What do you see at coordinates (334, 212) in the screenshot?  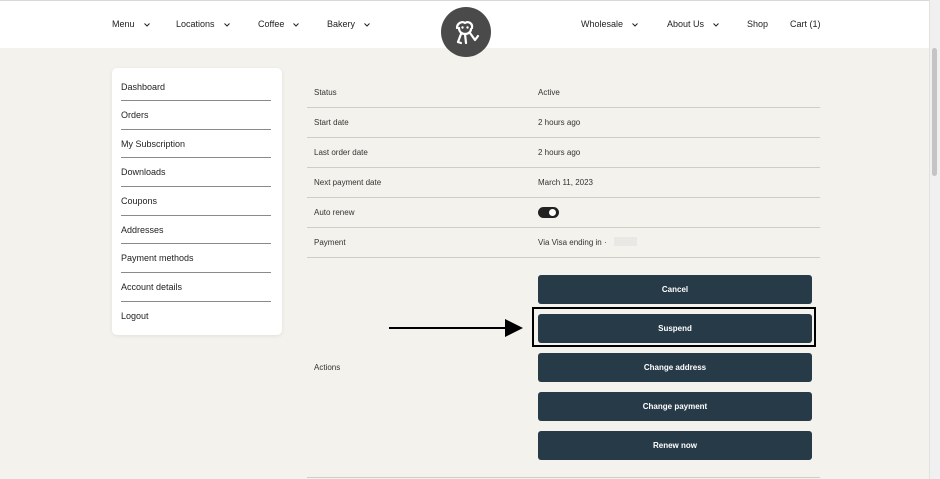 I see `auto-renew-label: Auto renew` at bounding box center [334, 212].